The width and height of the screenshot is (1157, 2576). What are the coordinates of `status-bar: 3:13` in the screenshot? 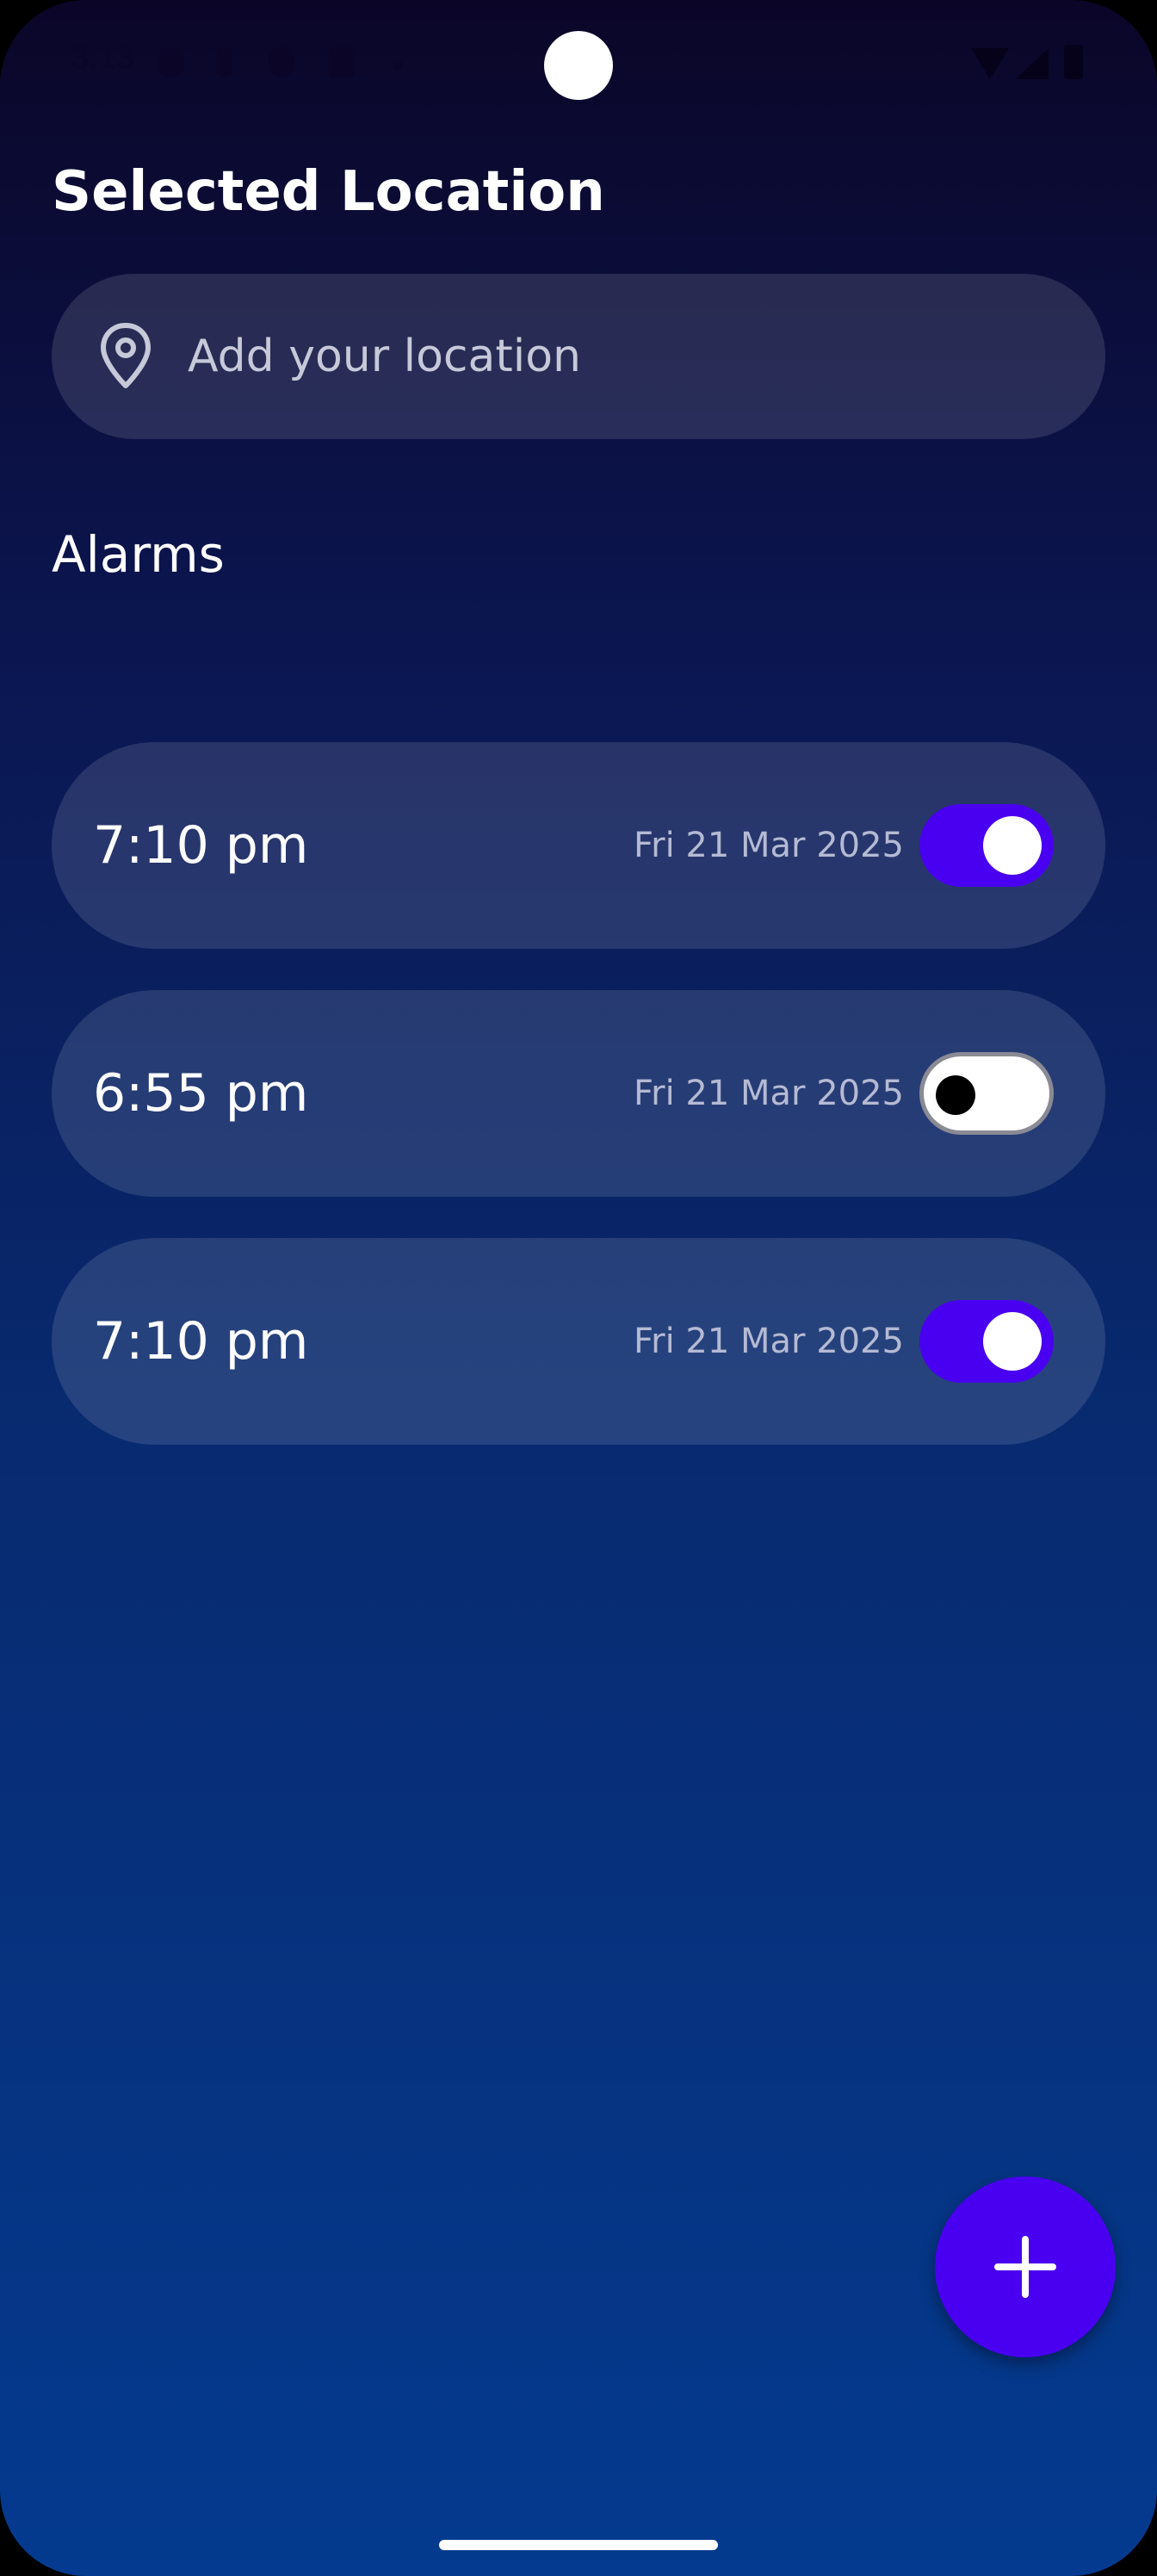 It's located at (579, 64).